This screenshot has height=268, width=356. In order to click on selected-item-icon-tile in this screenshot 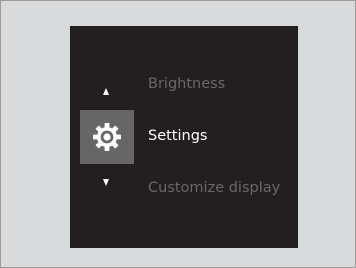, I will do `click(107, 137)`.